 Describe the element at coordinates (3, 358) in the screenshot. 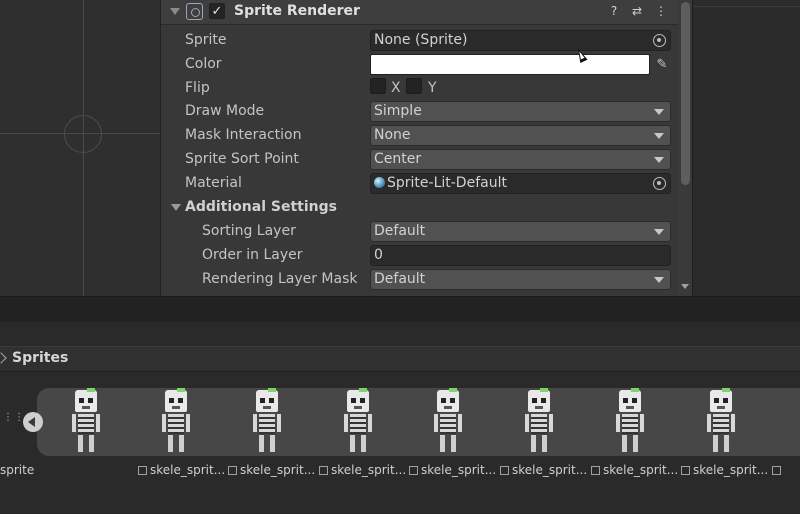

I see `chevron-right-icon` at that location.